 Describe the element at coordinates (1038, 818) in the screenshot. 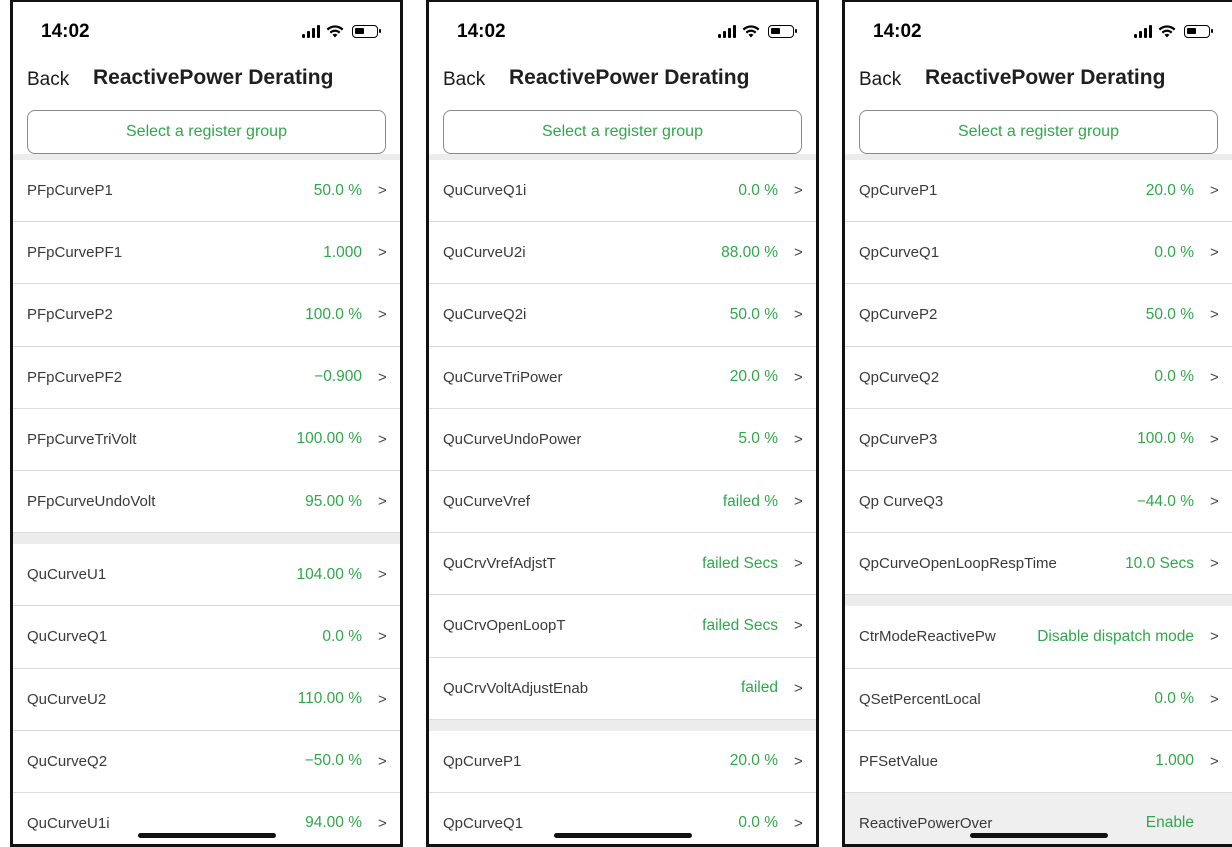

I see `list-item: ReactivePowerOver Enable` at that location.